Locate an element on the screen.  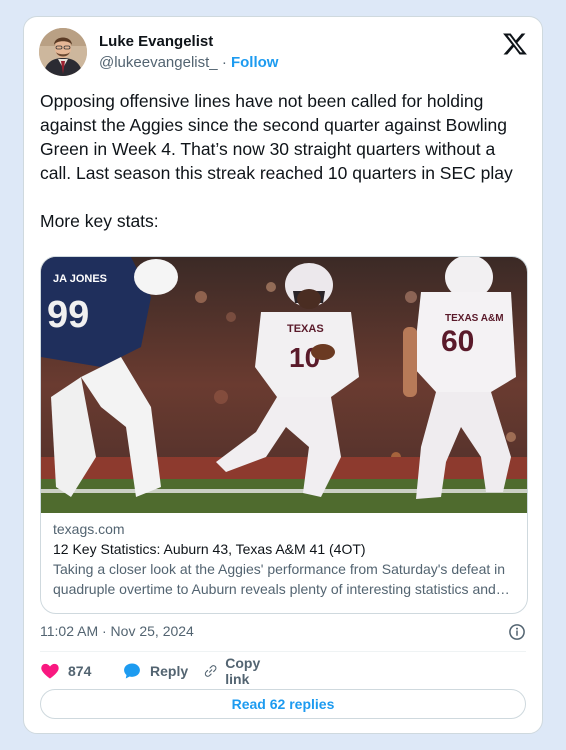
divider is located at coordinates (283, 651).